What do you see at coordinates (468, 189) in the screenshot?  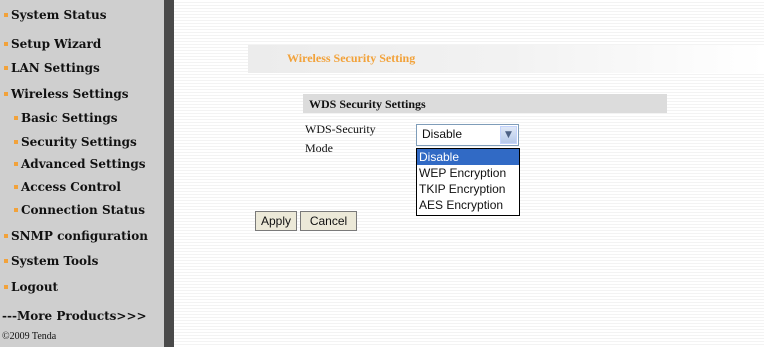 I see `option-tkip-encryption: TKIP Encryption` at bounding box center [468, 189].